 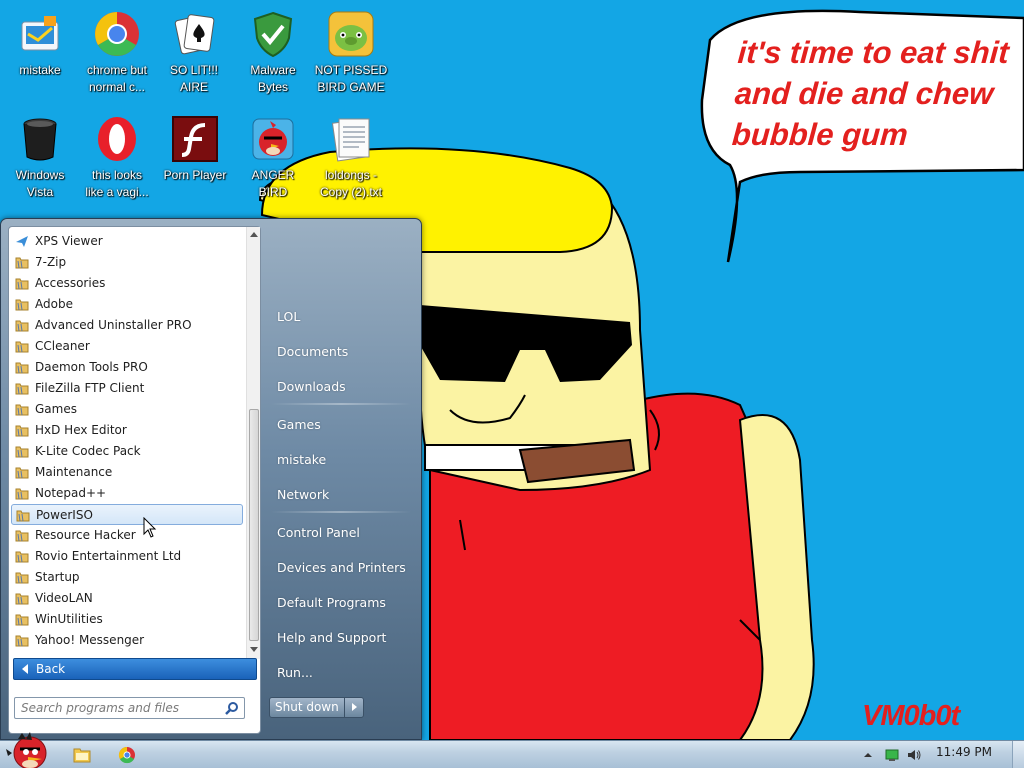 I want to click on program-list-scrollbar, so click(x=253, y=443).